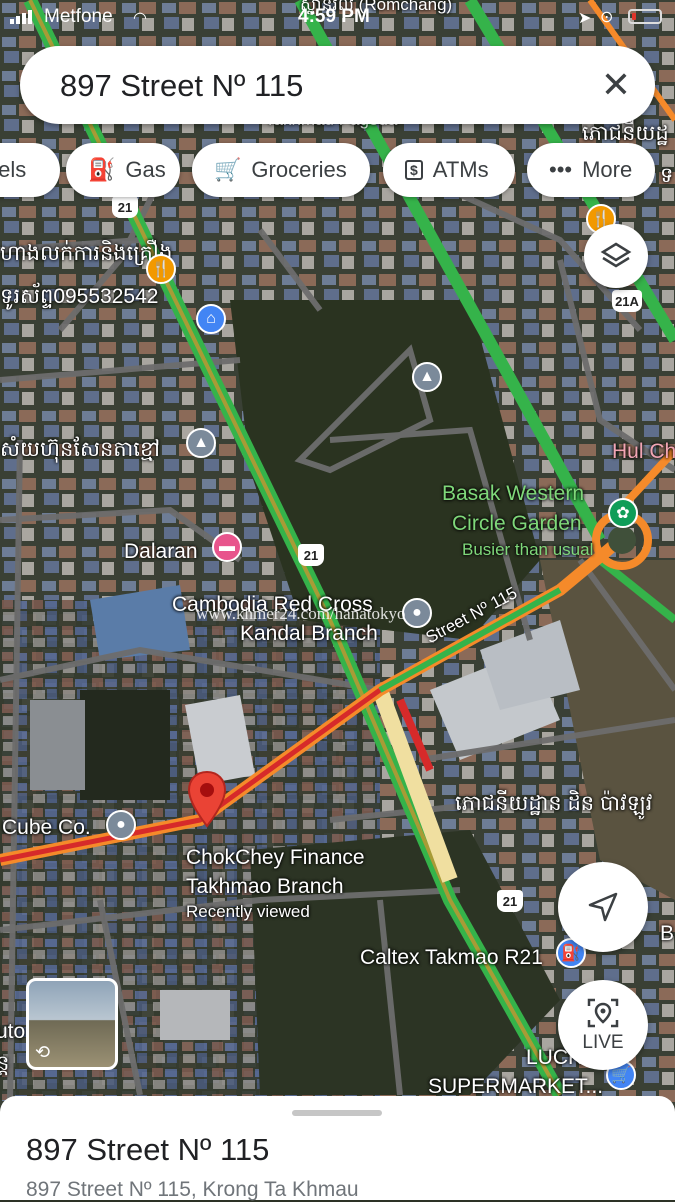  Describe the element at coordinates (337, 1113) in the screenshot. I see `drag-handle` at that location.